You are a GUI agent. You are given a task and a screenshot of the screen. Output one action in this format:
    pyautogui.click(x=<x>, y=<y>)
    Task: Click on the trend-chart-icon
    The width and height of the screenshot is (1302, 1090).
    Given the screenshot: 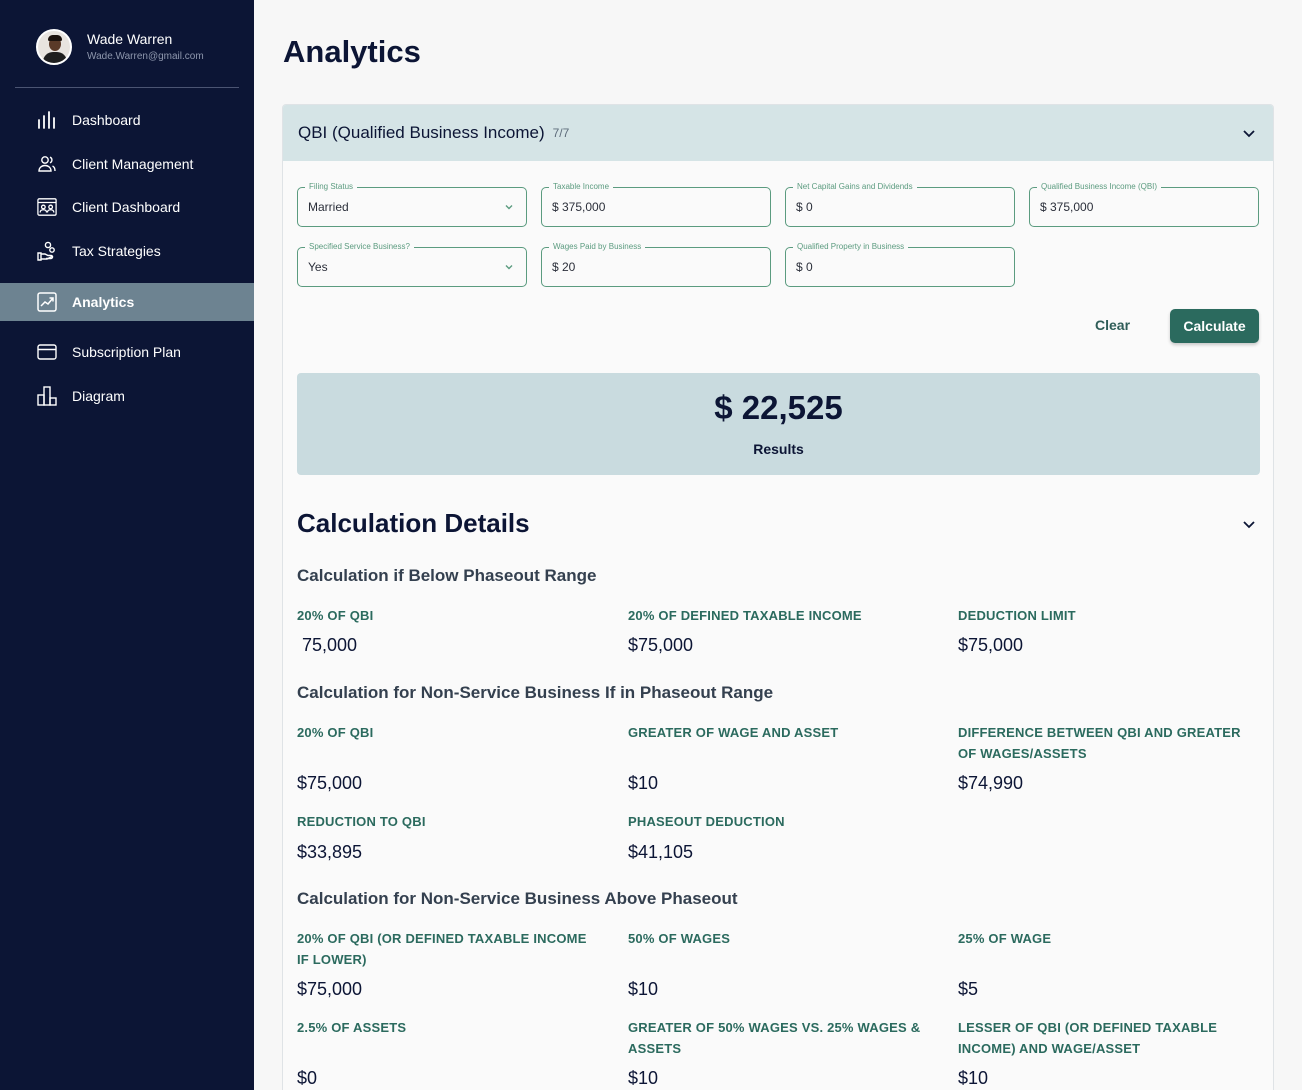 What is the action you would take?
    pyautogui.click(x=47, y=302)
    